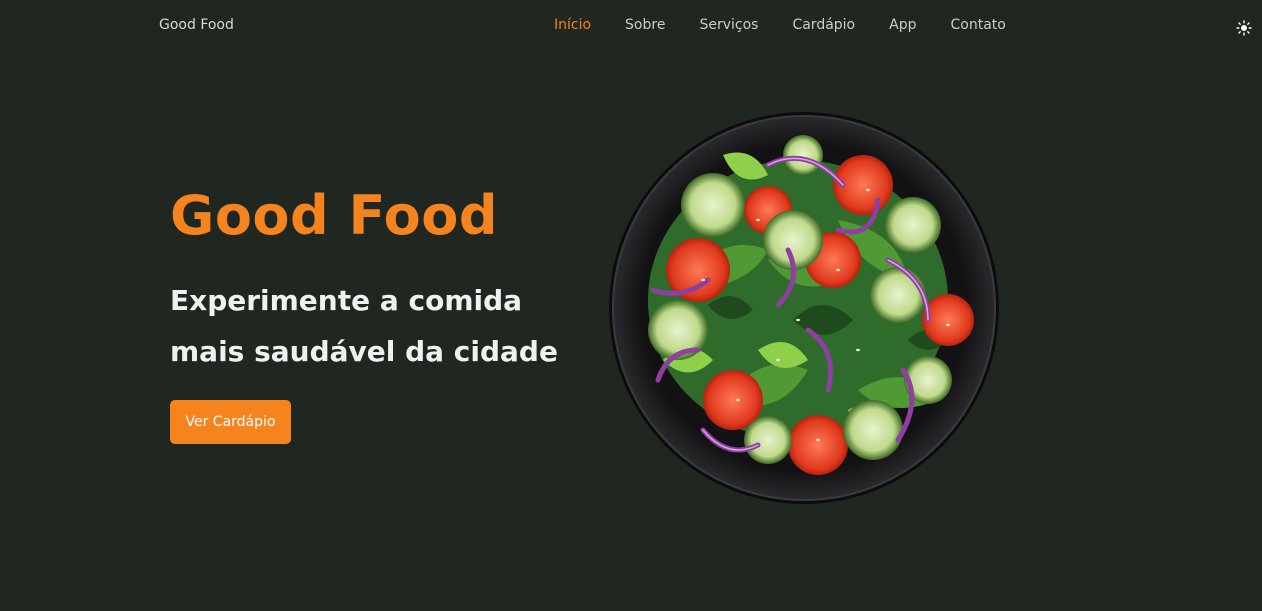 The image size is (1262, 611). Describe the element at coordinates (364, 351) in the screenshot. I see `hero-subtitle-line-2: mais saudável da cidade` at that location.